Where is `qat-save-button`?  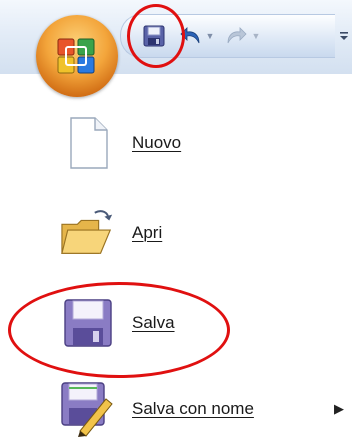
qat-save-button is located at coordinates (154, 36).